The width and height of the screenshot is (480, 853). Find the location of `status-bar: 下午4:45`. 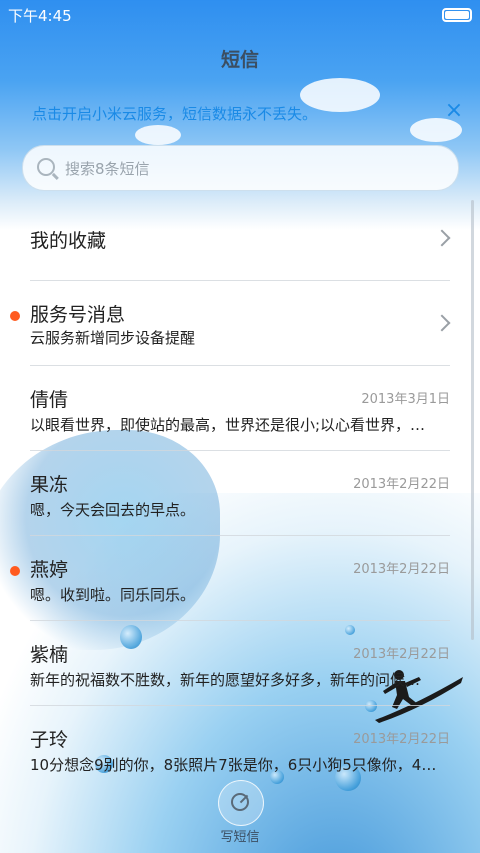

status-bar: 下午4:45 is located at coordinates (240, 14).